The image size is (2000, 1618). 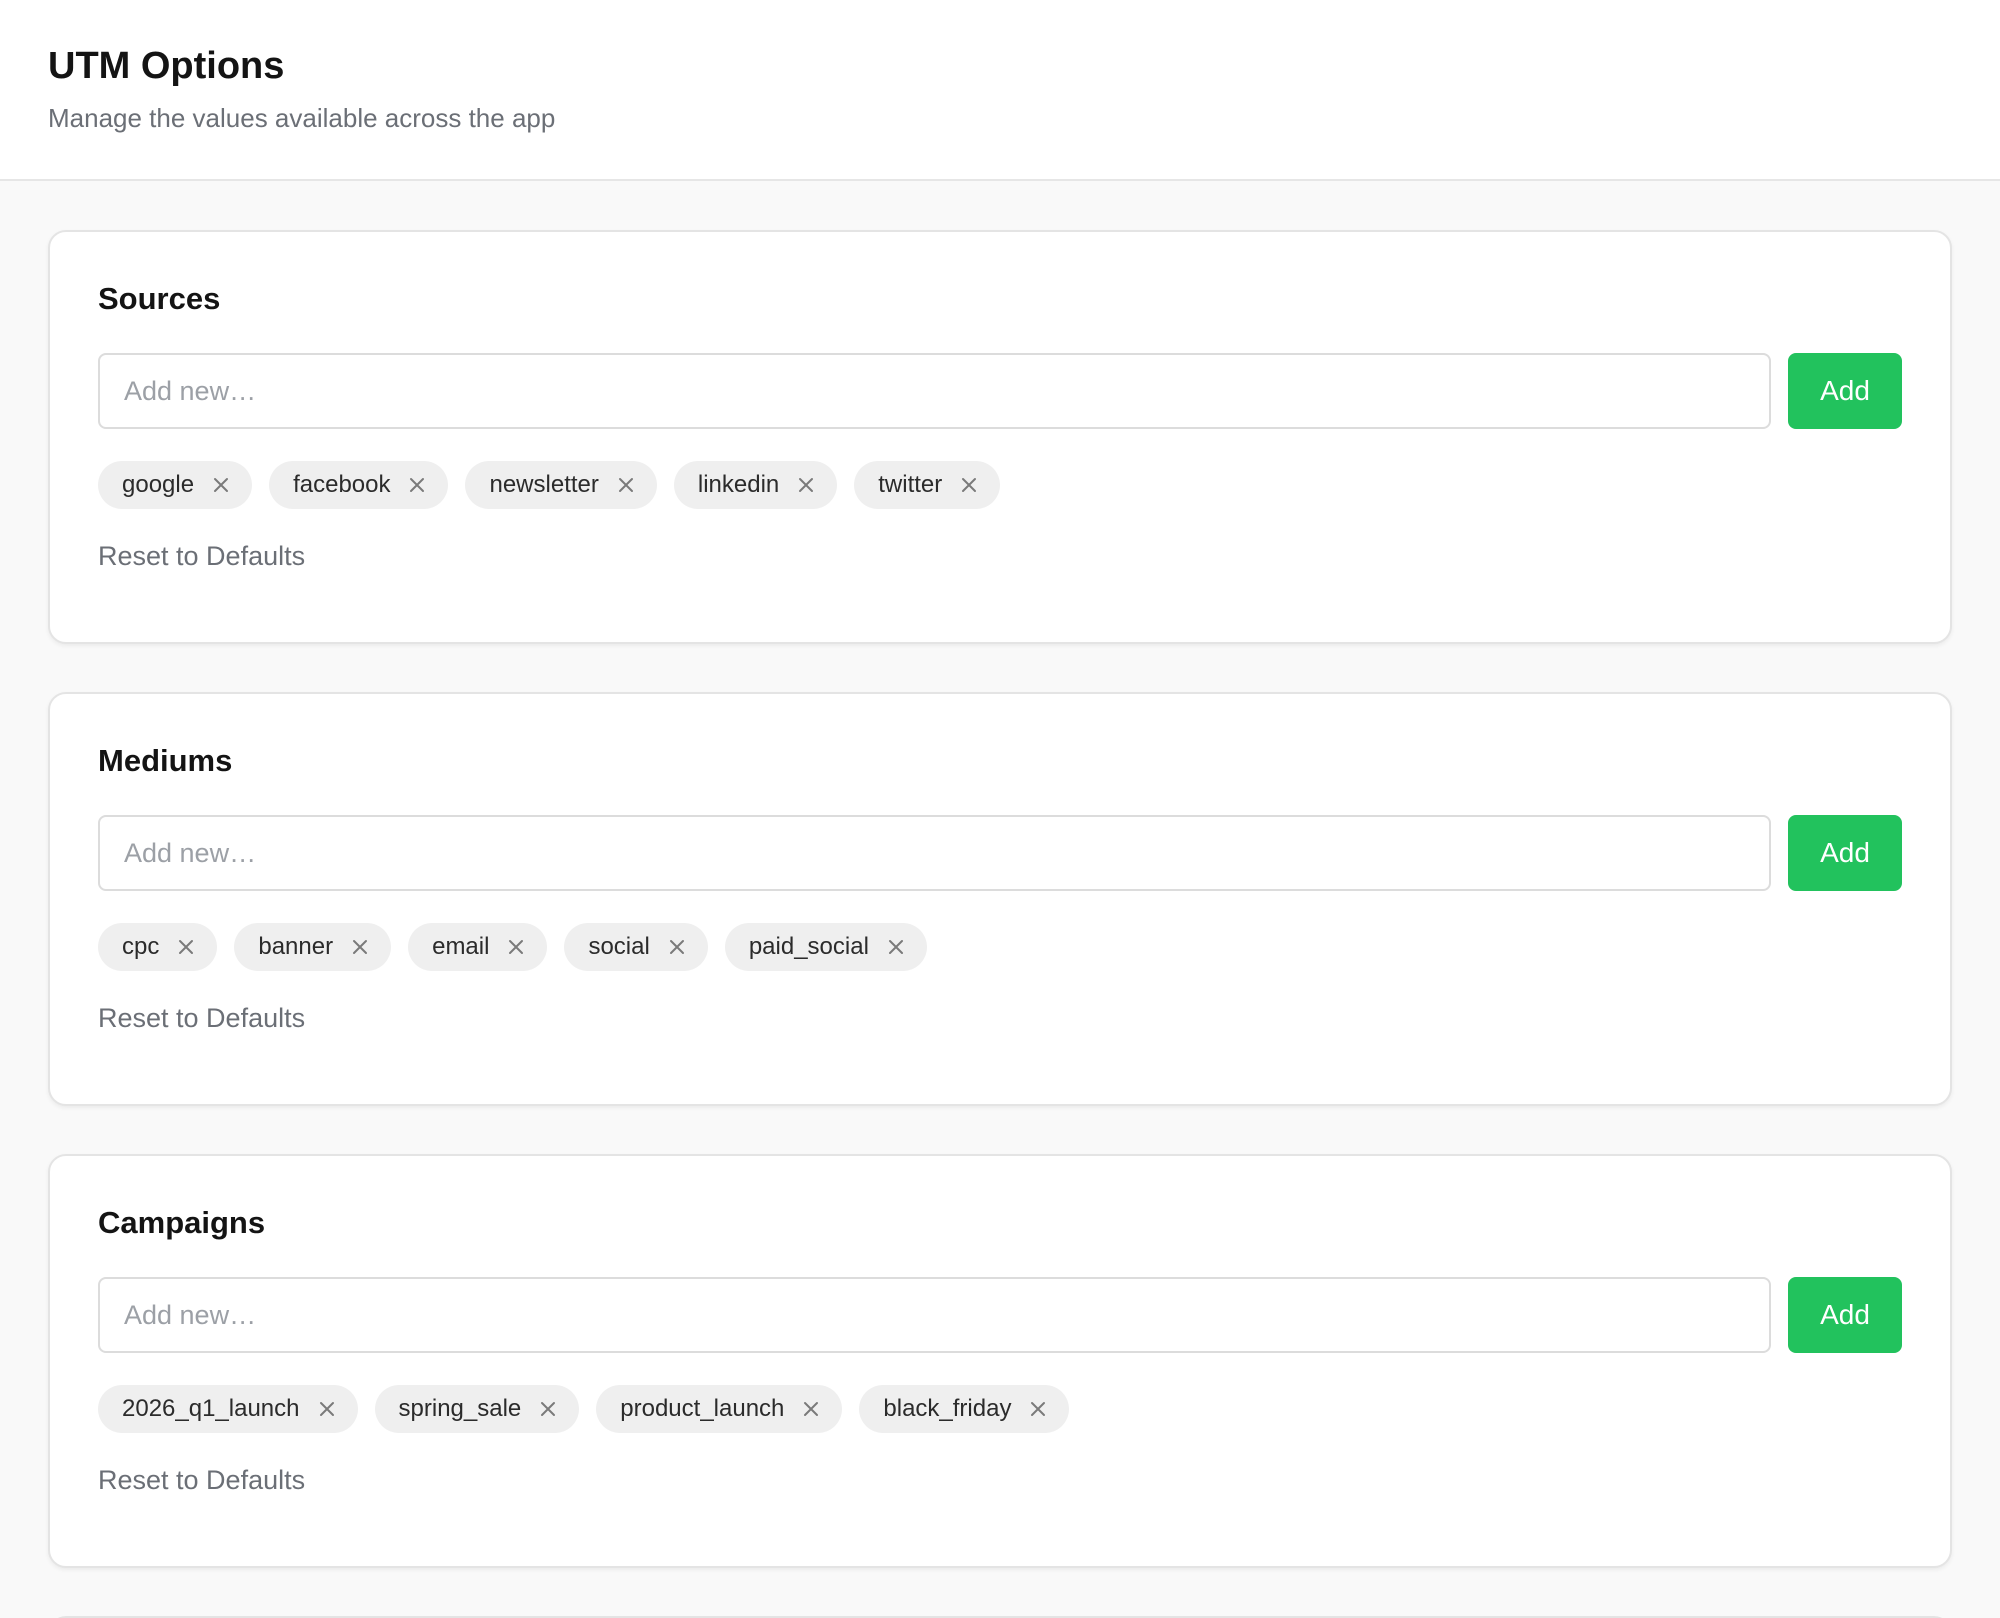 What do you see at coordinates (1845, 853) in the screenshot?
I see `add-medium-button: Add` at bounding box center [1845, 853].